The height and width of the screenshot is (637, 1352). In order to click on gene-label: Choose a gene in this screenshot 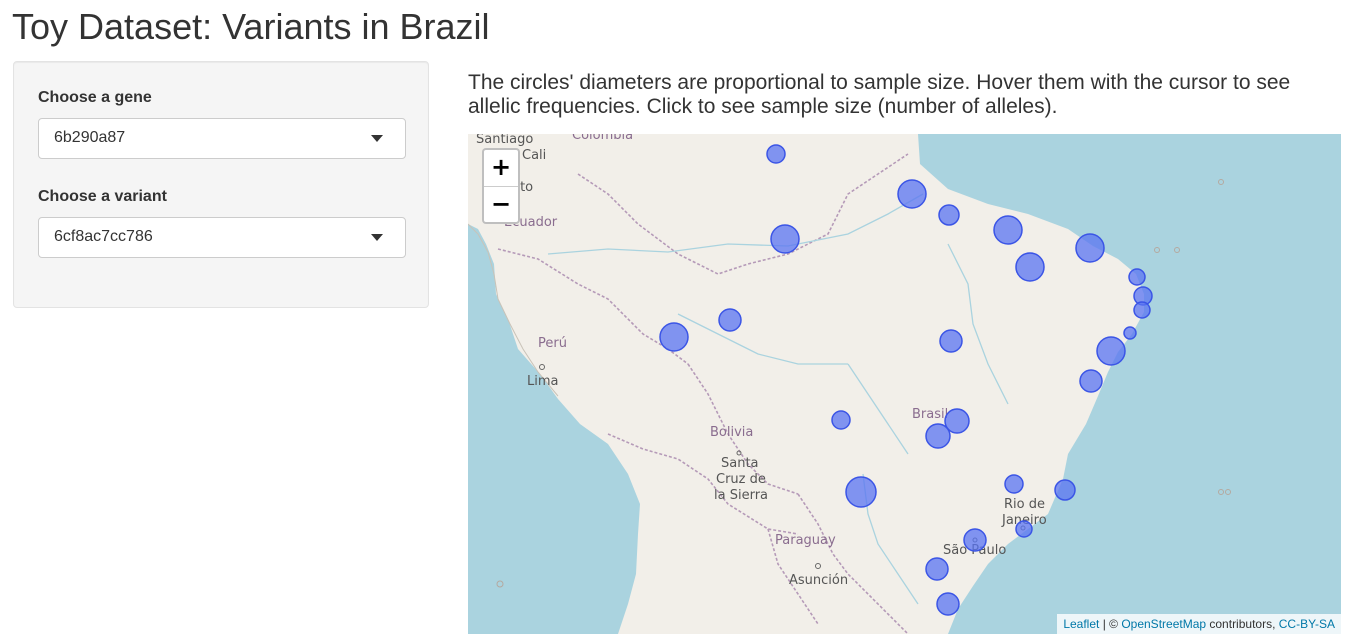, I will do `click(95, 97)`.